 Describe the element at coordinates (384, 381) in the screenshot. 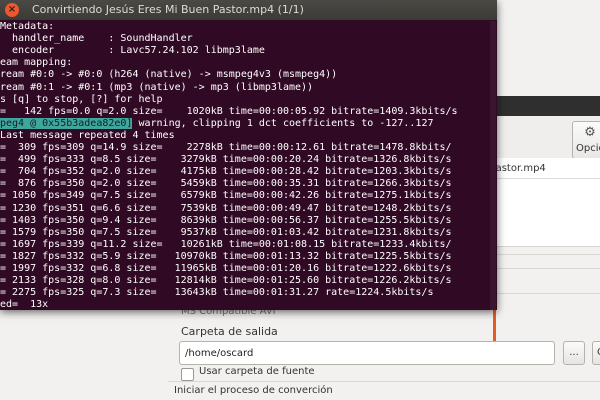

I see `status-divider` at that location.